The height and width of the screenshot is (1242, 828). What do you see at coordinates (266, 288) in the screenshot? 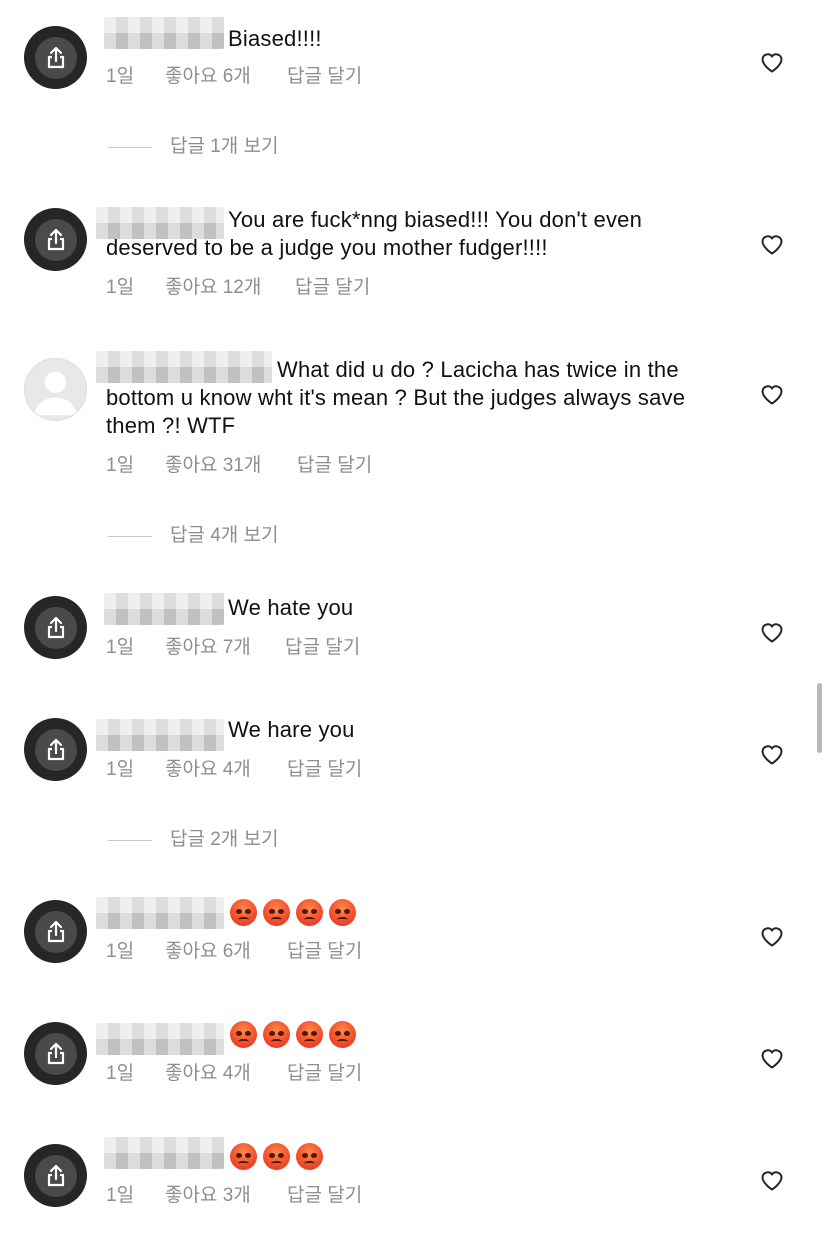
I see `comment-meta: 1일 좋아요 12개 답글 달기` at bounding box center [266, 288].